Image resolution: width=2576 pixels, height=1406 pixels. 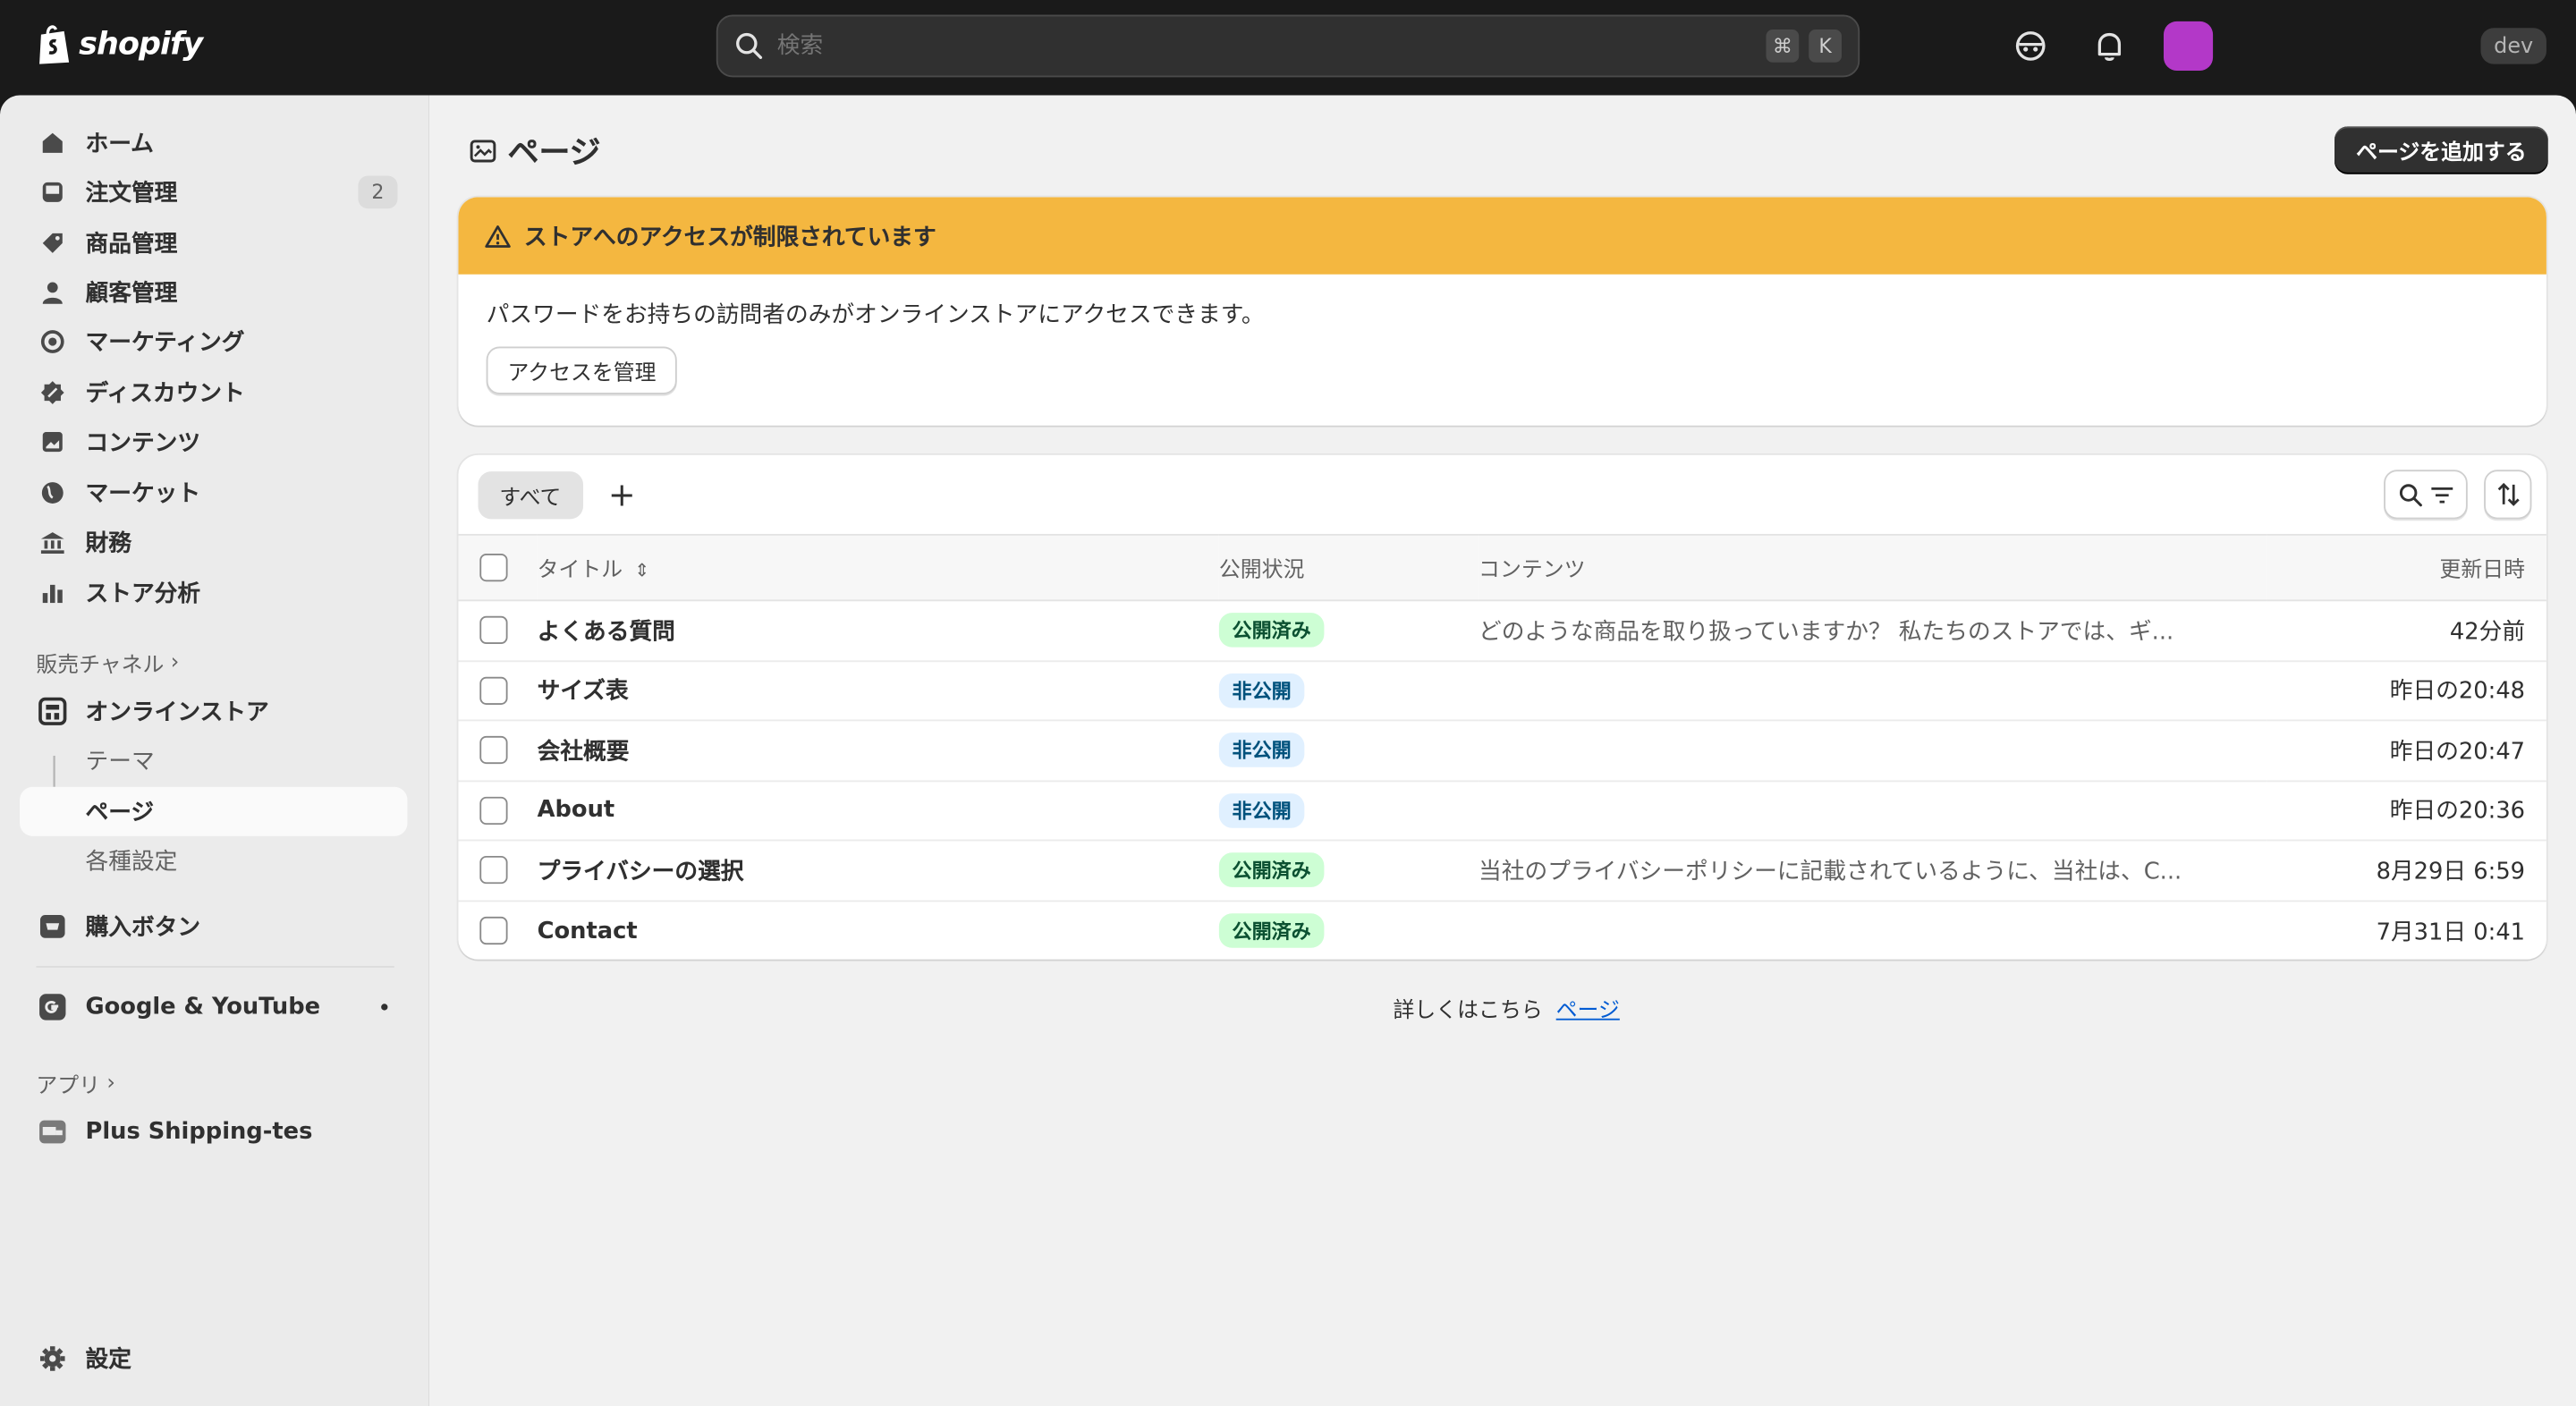 What do you see at coordinates (131, 295) in the screenshot?
I see `sidebar-item-label: 顧客管理` at bounding box center [131, 295].